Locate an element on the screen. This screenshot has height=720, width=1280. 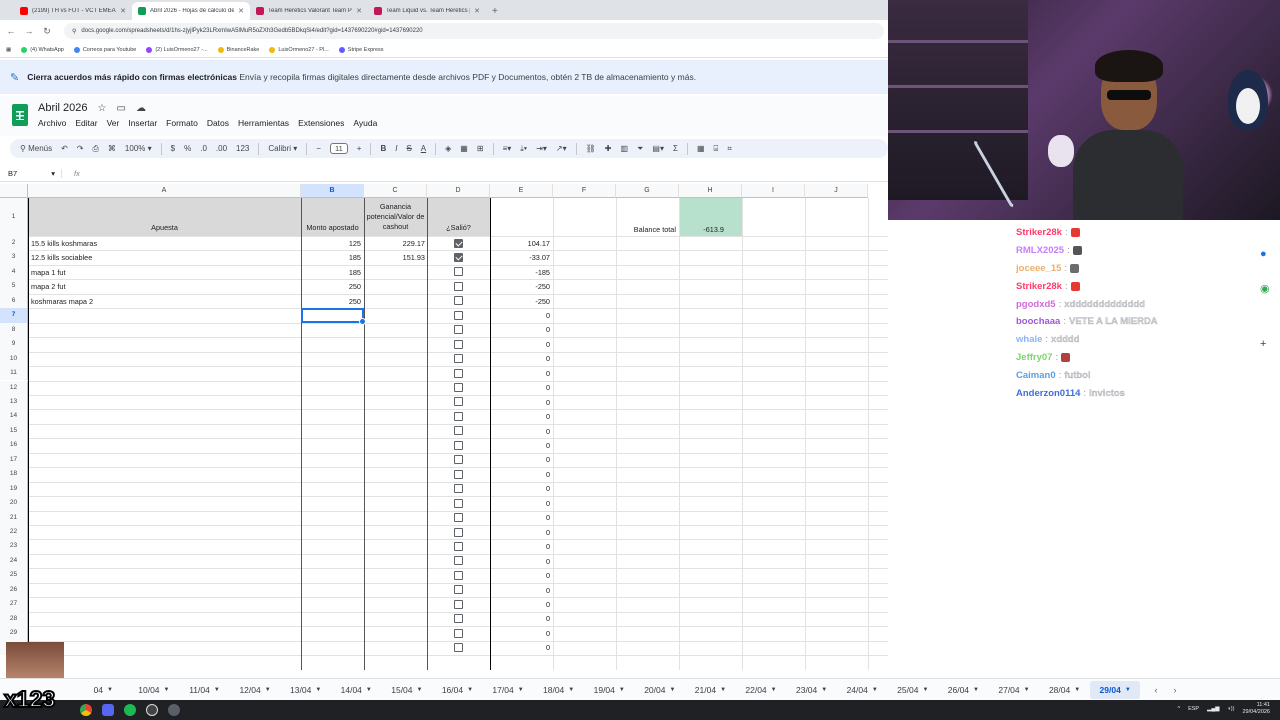
redo-icon: ↷ is located at coordinates (80, 148).